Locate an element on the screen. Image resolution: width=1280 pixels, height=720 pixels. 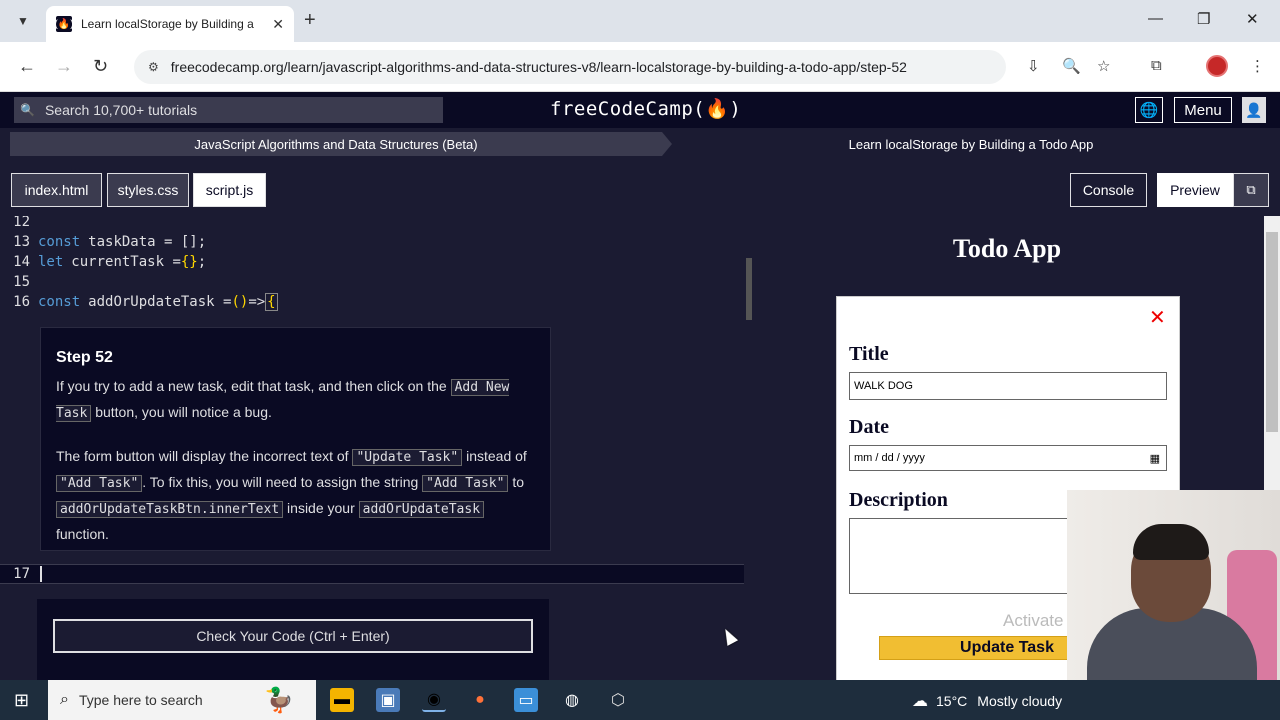
code-line-15: 15 is located at coordinates (19, 282).